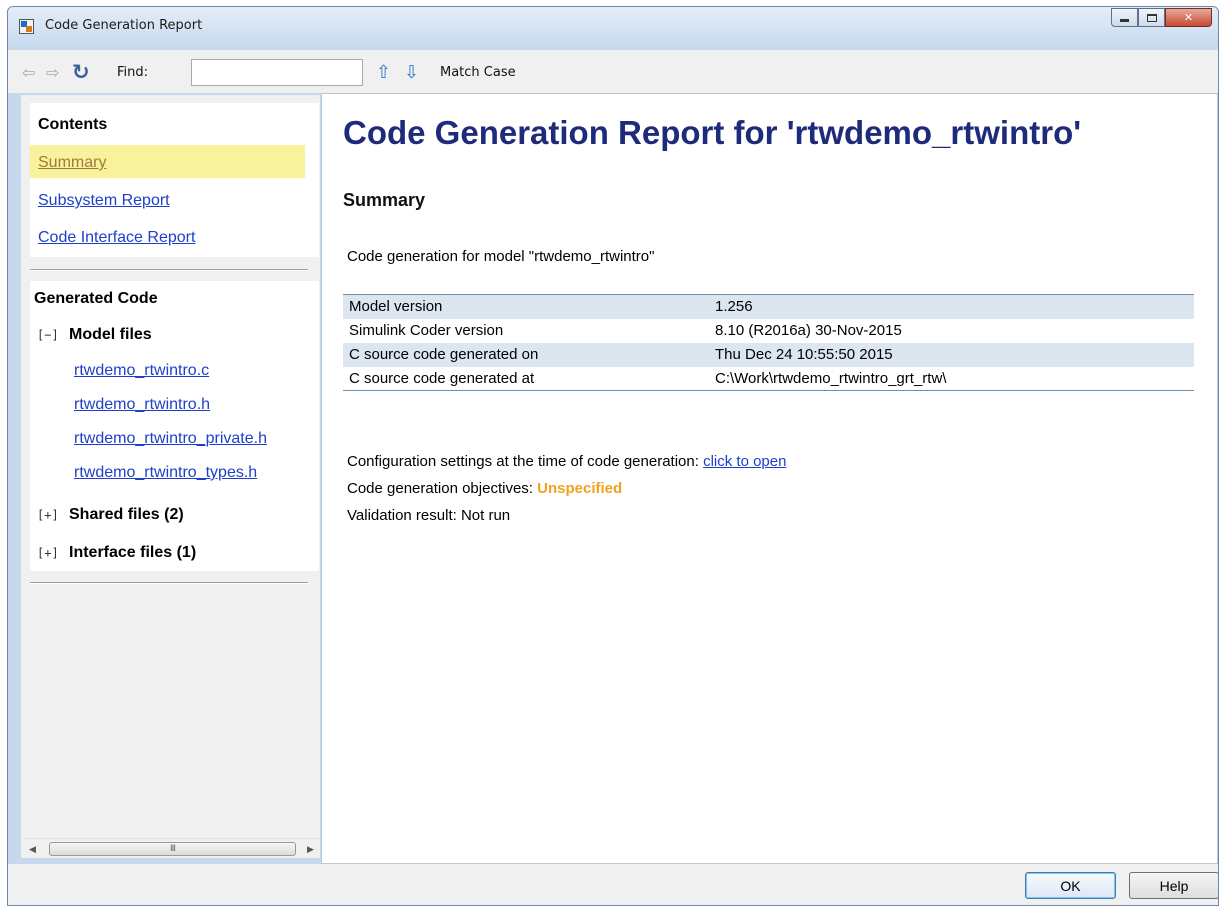 The height and width of the screenshot is (909, 1226). What do you see at coordinates (1070, 885) in the screenshot?
I see `ok-button: OK` at bounding box center [1070, 885].